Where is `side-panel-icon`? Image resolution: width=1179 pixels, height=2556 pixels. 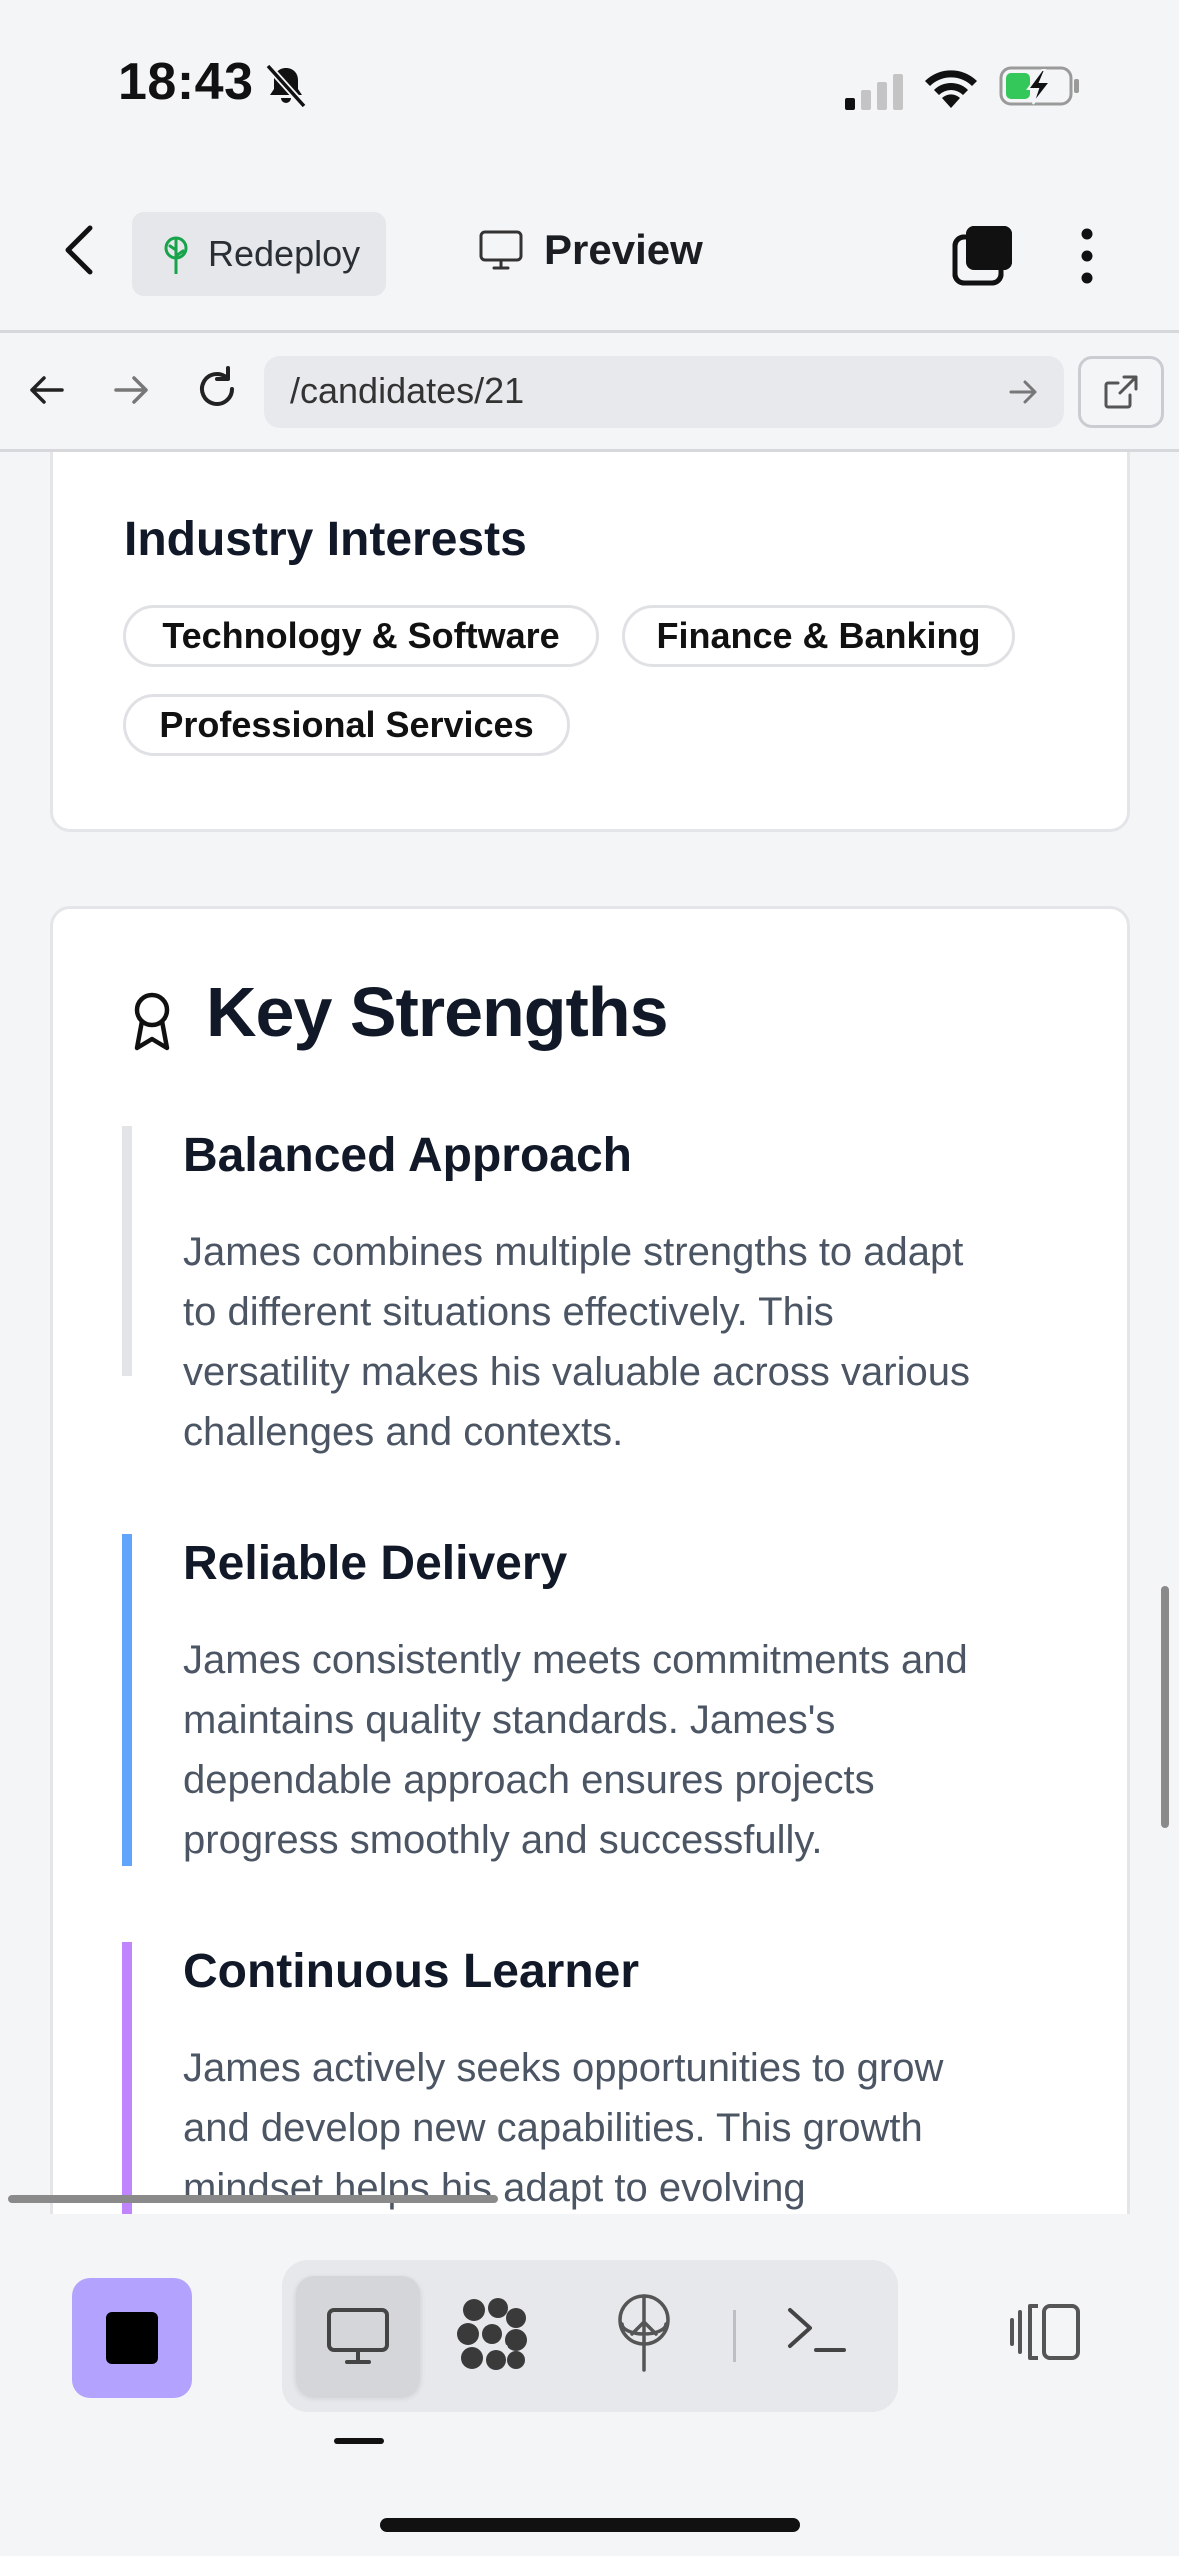
side-panel-icon is located at coordinates (1046, 2332).